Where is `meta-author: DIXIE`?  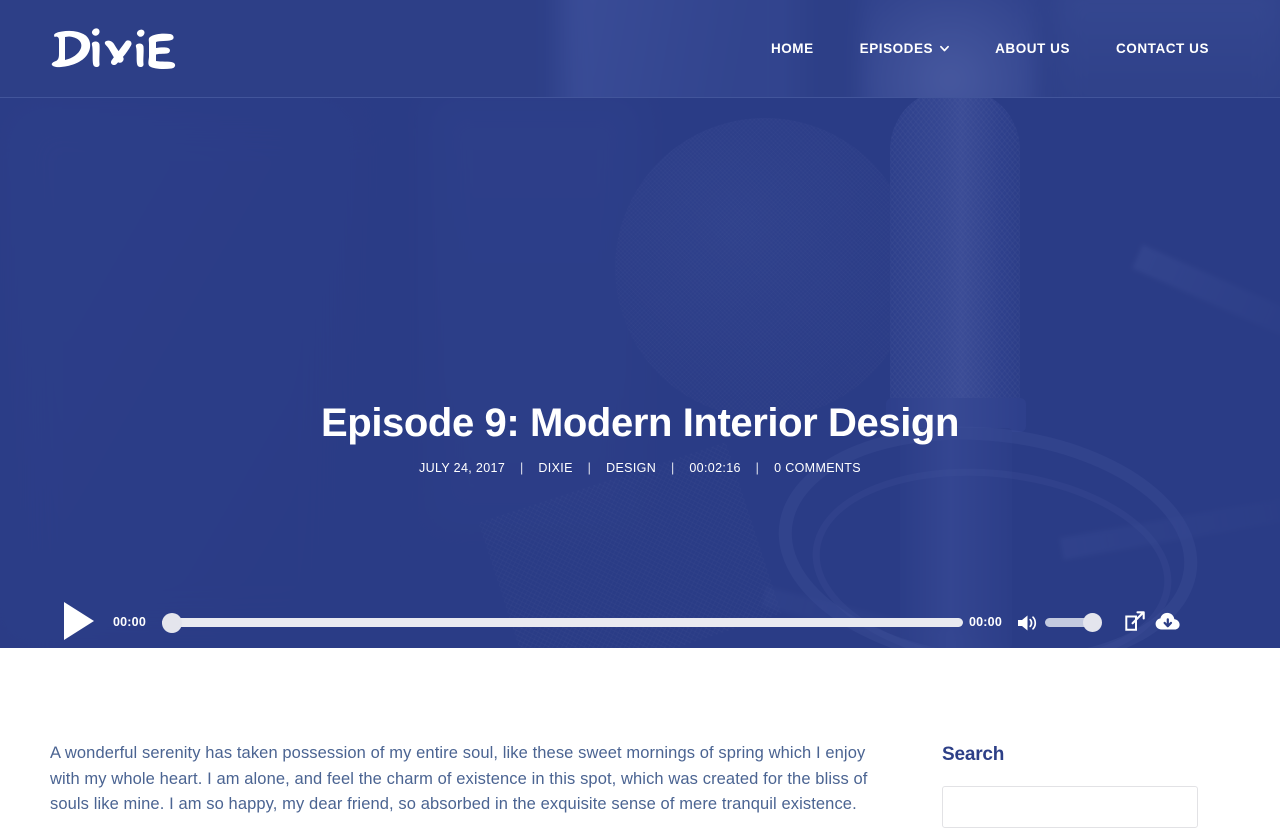 meta-author: DIXIE is located at coordinates (555, 468).